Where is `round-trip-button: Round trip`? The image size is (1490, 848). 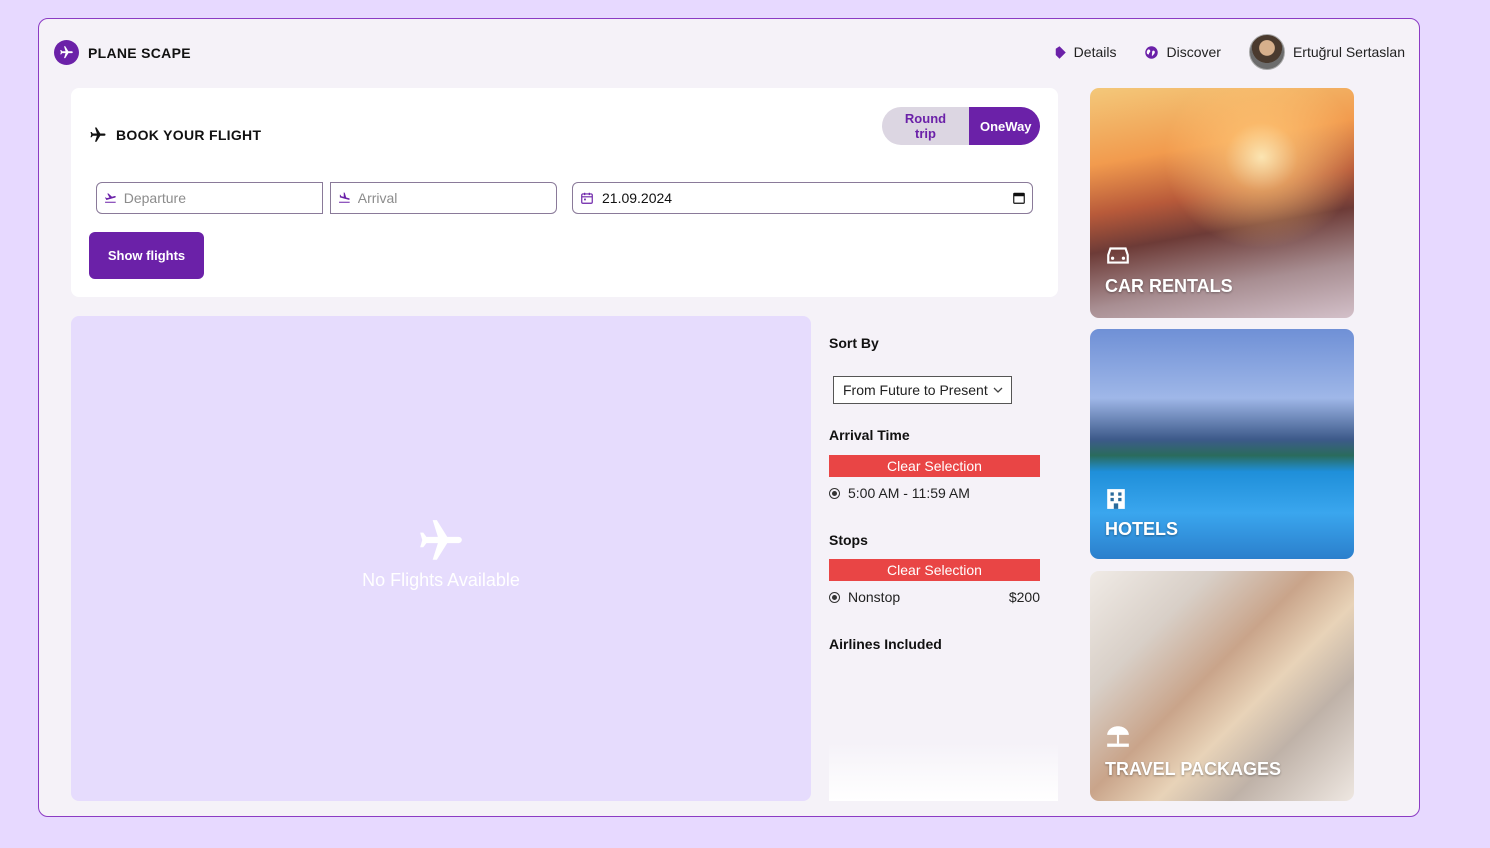 round-trip-button: Round trip is located at coordinates (925, 126).